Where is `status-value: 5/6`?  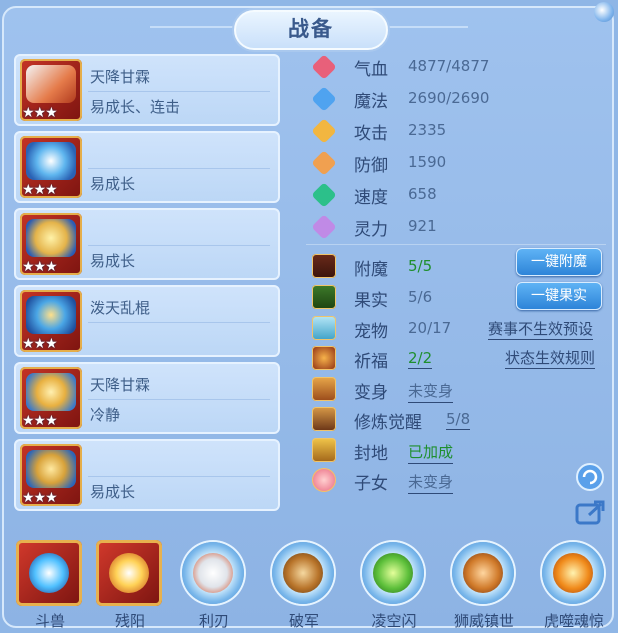 status-value: 5/6 is located at coordinates (420, 297).